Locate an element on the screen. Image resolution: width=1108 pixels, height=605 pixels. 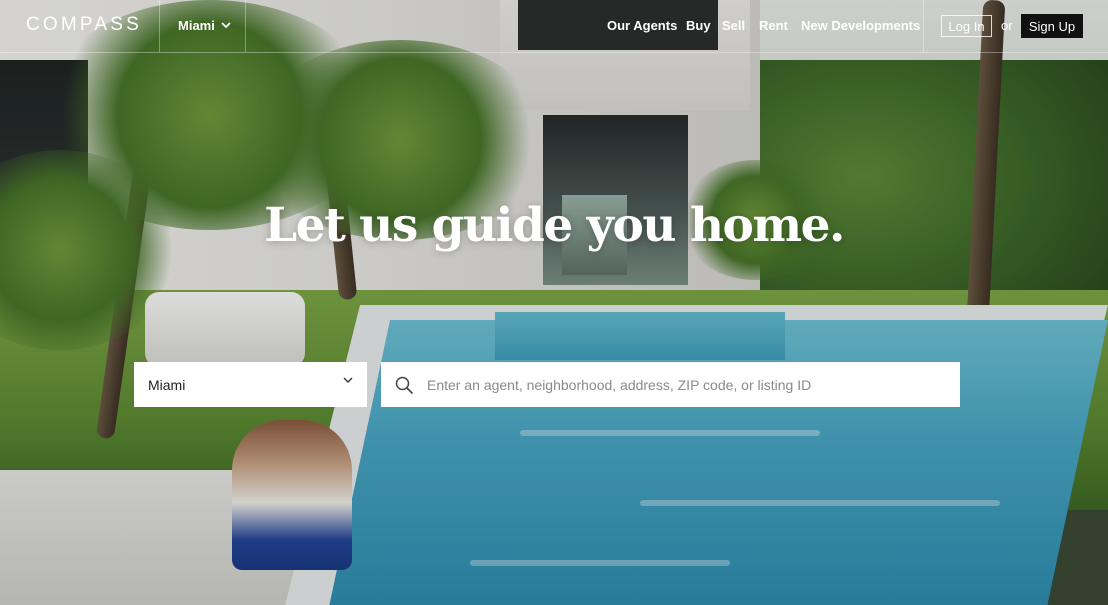
nav-sell: Sell is located at coordinates (733, 25).